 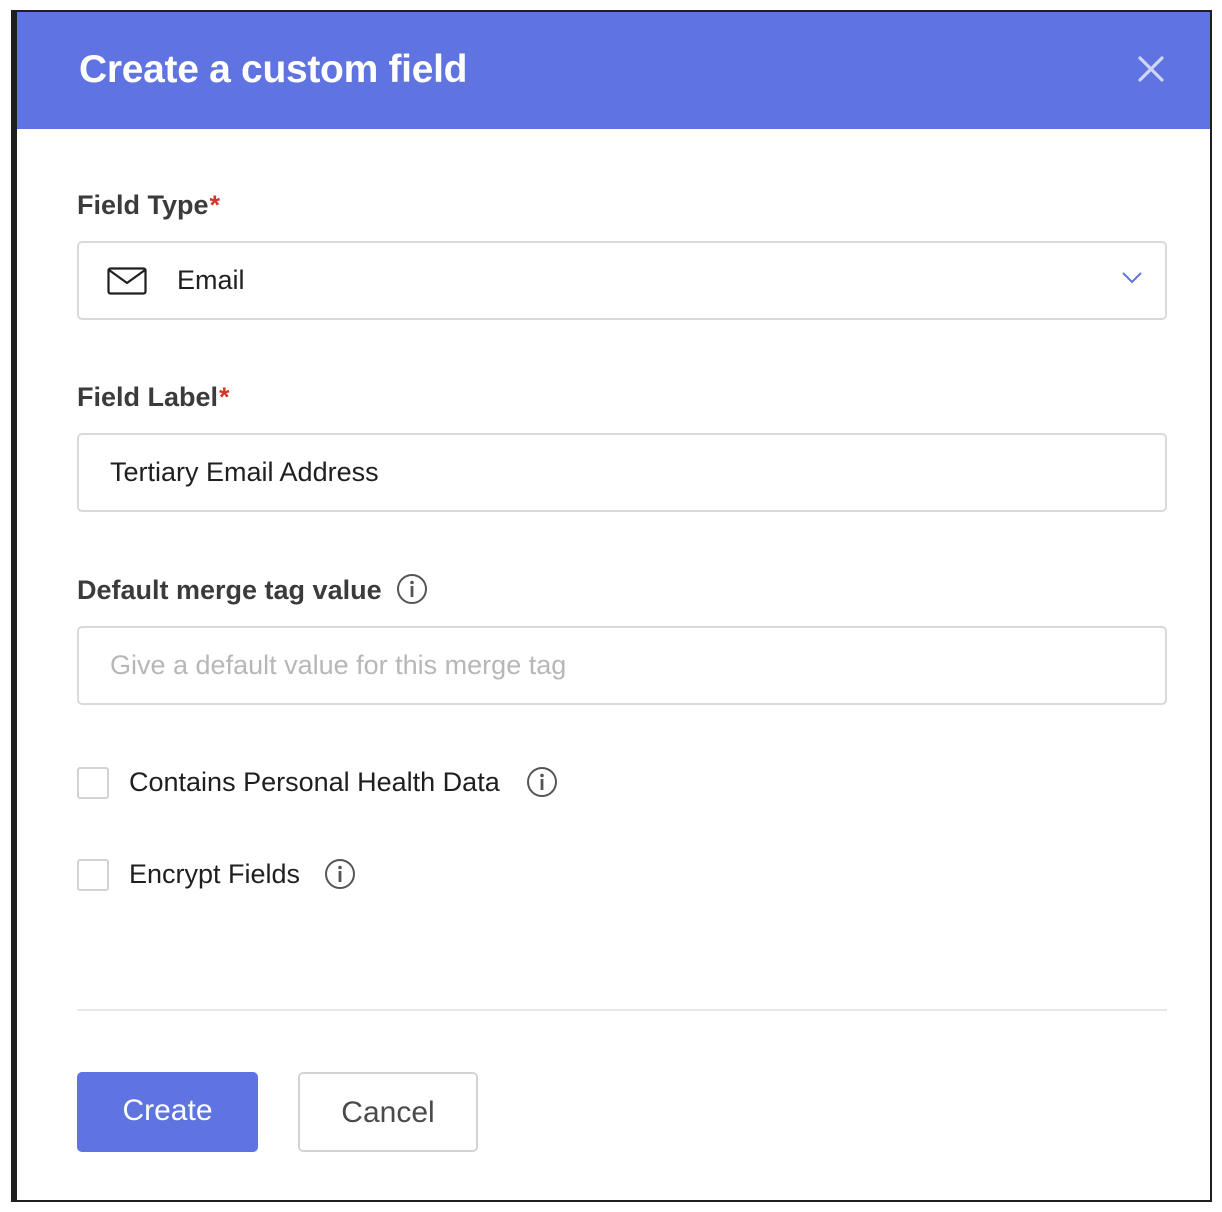 I want to click on phi-label: Contains Personal Health Data, so click(x=314, y=782).